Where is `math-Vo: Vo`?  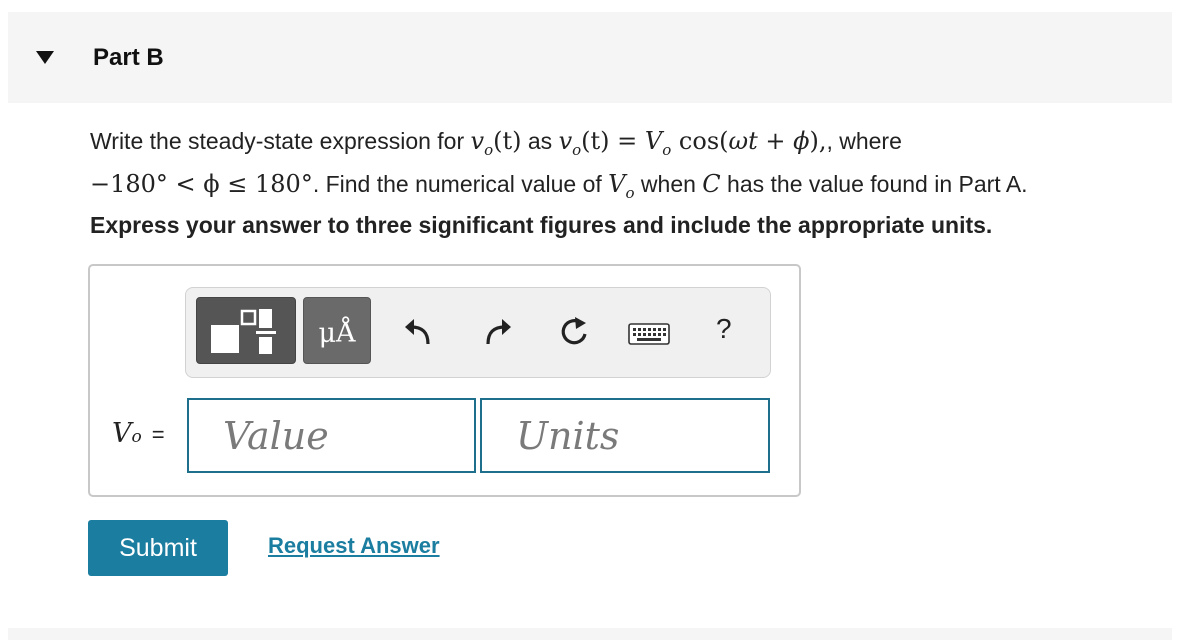 math-Vo: Vo is located at coordinates (621, 185).